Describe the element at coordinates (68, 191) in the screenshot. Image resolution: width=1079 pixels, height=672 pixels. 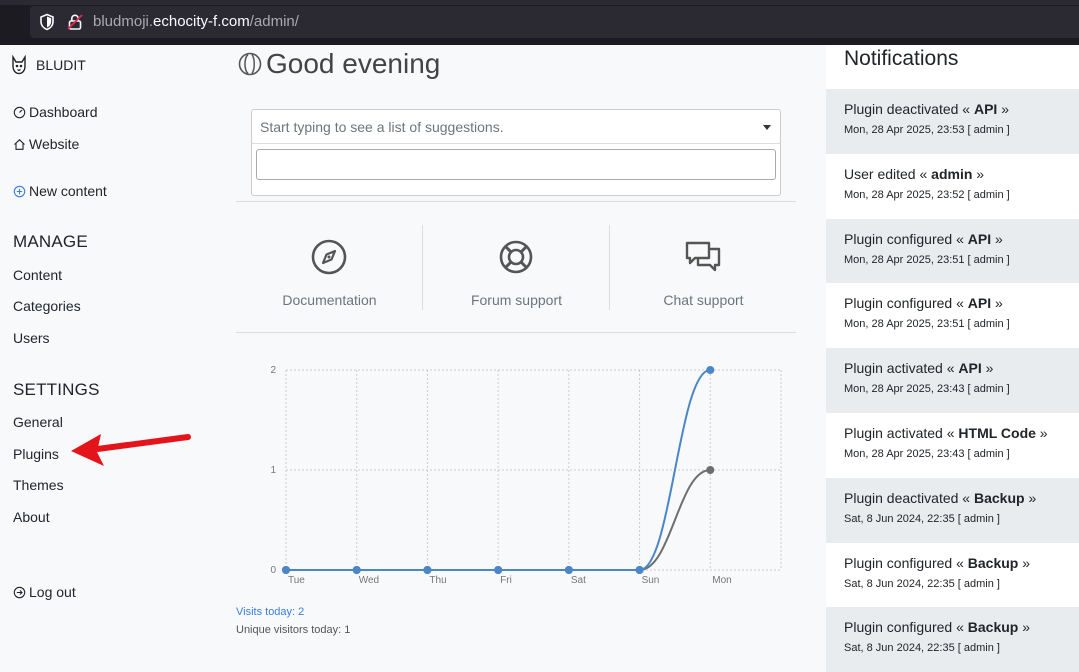
I see `sidebar-item-label: New content` at that location.